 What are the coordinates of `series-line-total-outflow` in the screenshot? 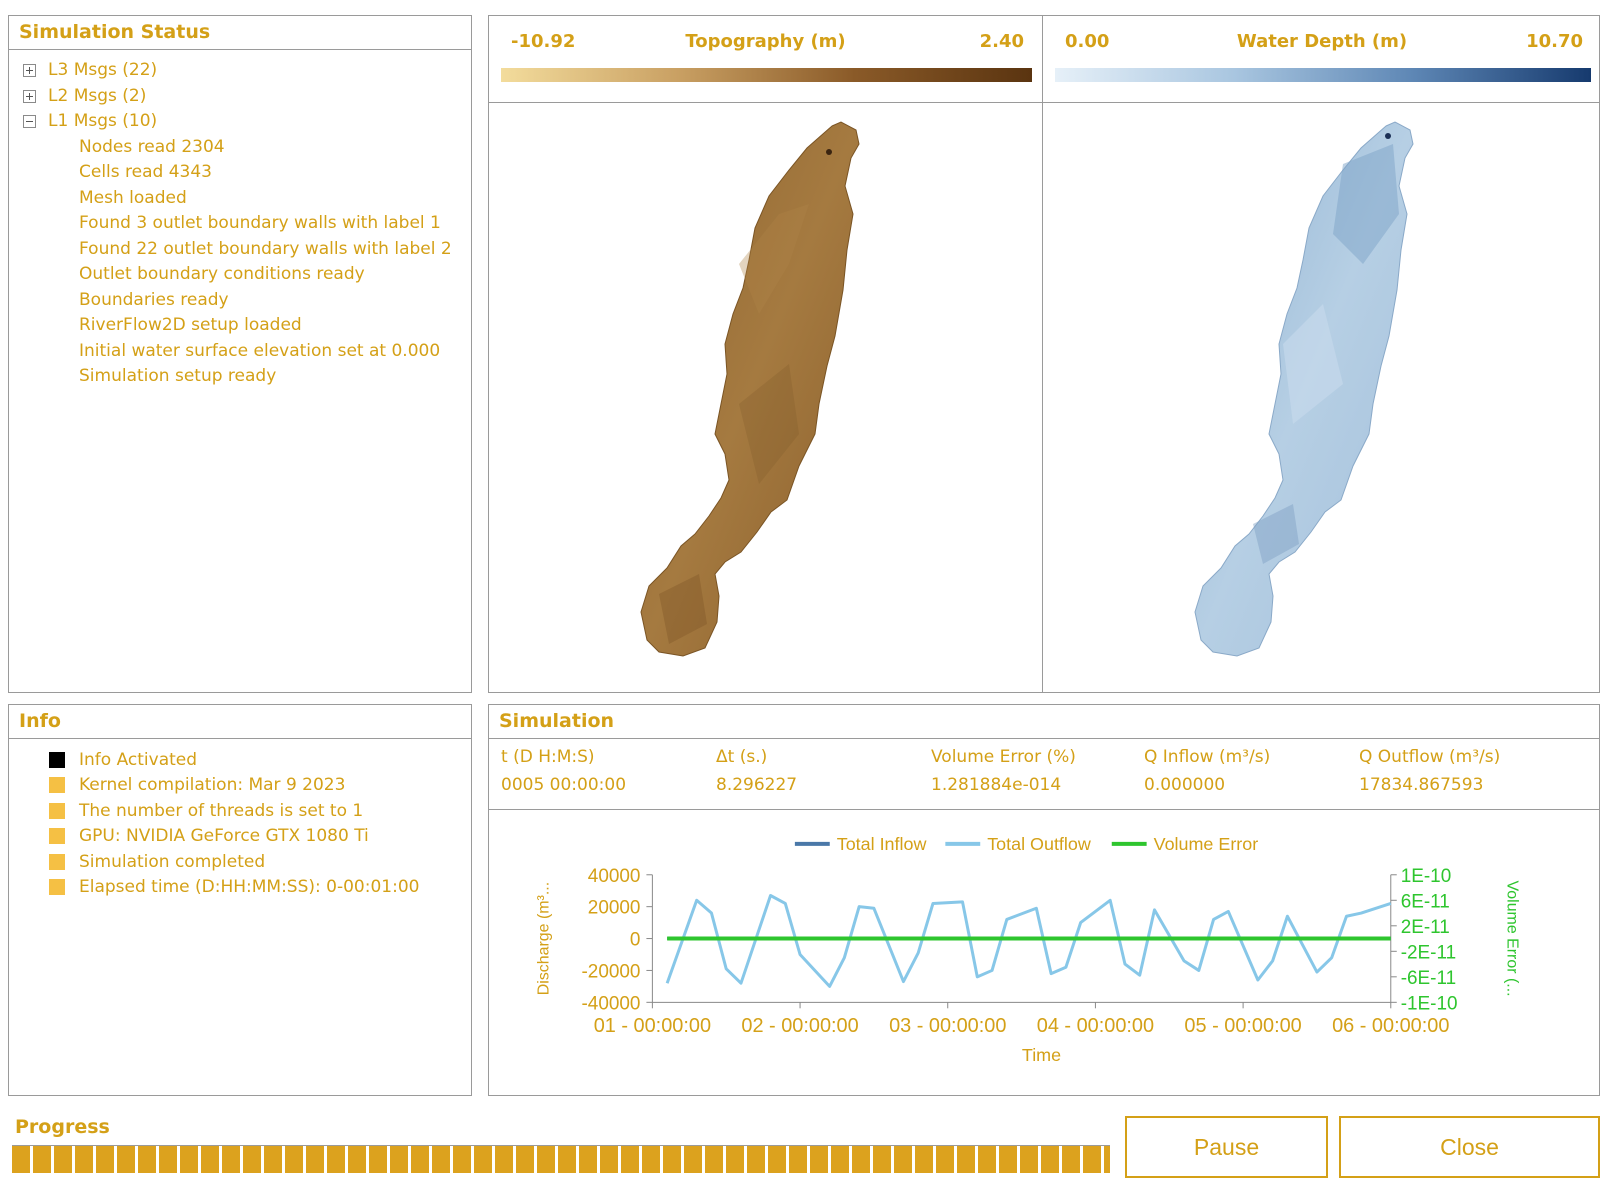 It's located at (1028, 941).